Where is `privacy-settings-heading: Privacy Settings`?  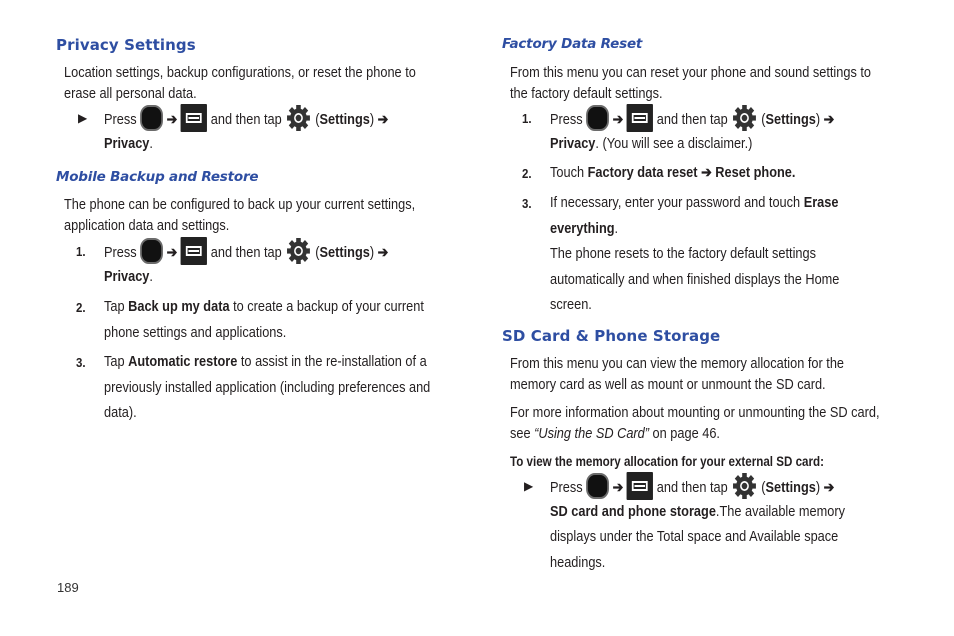
privacy-settings-heading: Privacy Settings is located at coordinates (126, 45).